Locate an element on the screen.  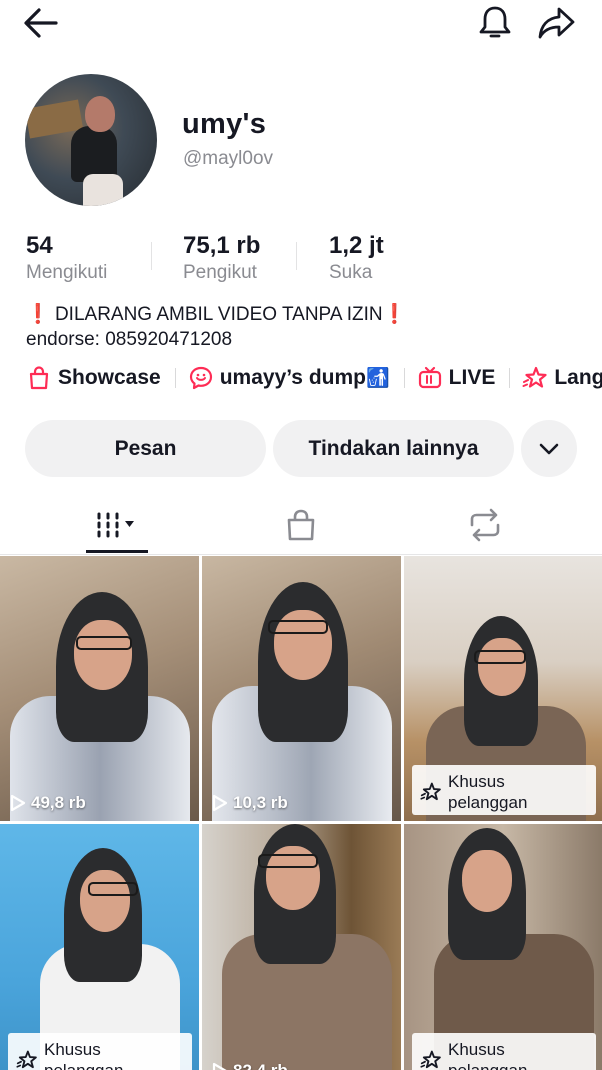
stat-likes: 1,2 jt Suka is located at coordinates (356, 258).